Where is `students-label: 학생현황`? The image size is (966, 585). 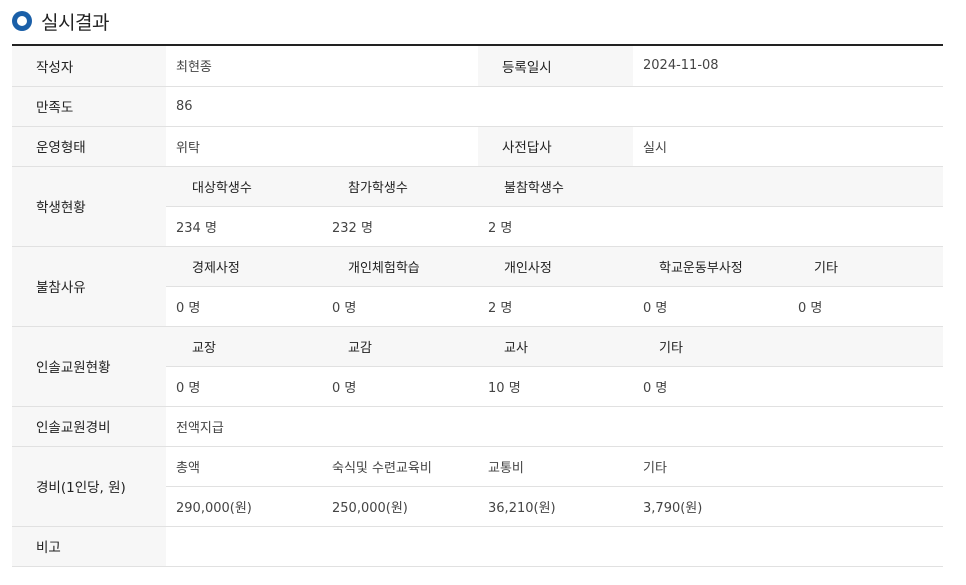 students-label: 학생현황 is located at coordinates (89, 206).